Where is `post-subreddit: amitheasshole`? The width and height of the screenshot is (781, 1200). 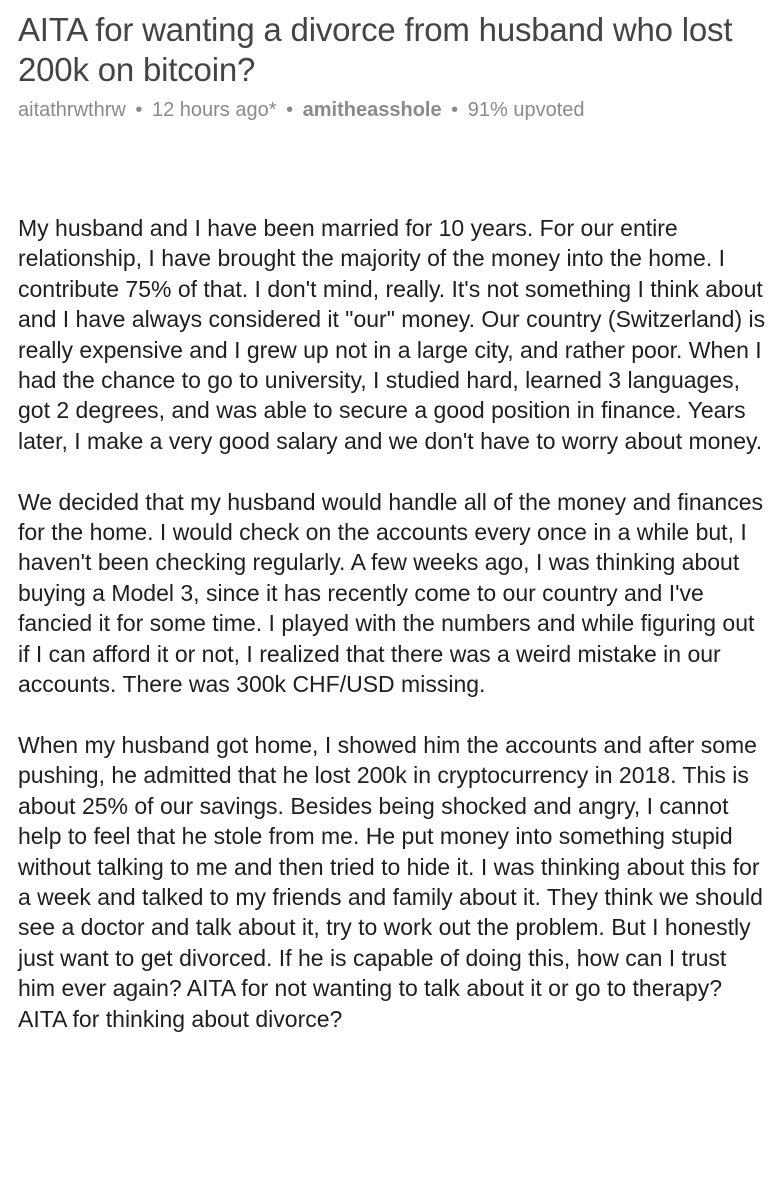 post-subreddit: amitheasshole is located at coordinates (372, 110).